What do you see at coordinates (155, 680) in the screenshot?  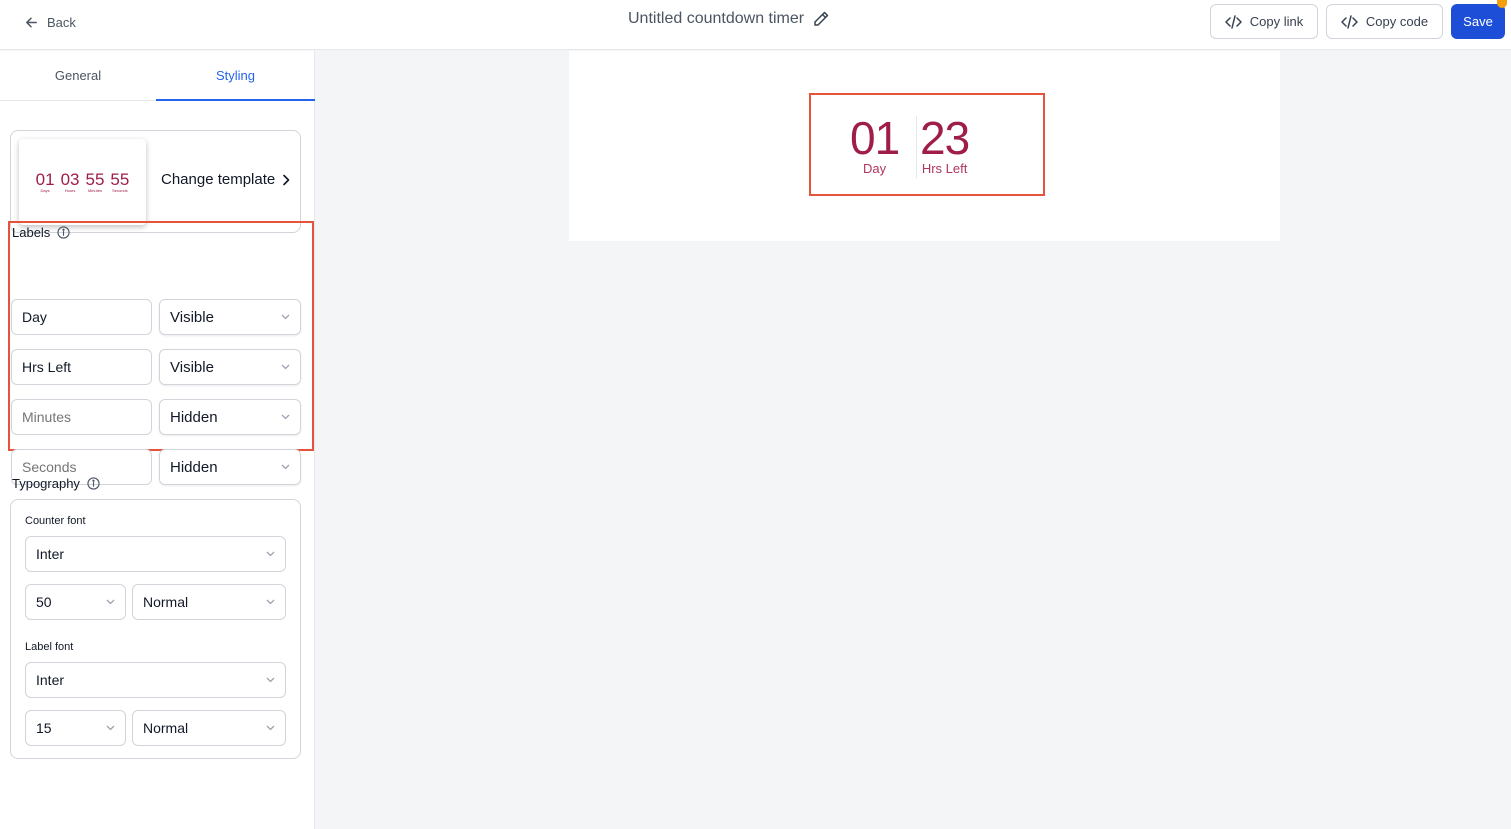 I see `label-font-select: Inter` at bounding box center [155, 680].